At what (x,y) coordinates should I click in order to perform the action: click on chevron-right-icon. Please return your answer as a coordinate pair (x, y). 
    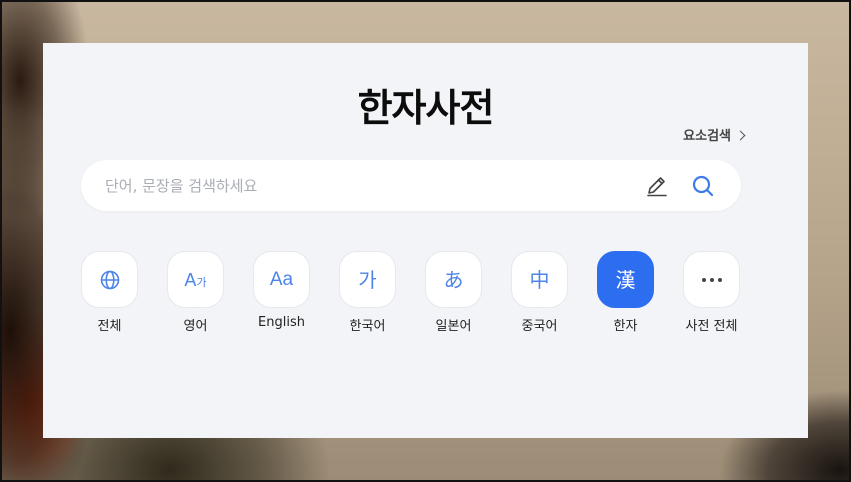
    Looking at the image, I should click on (740, 135).